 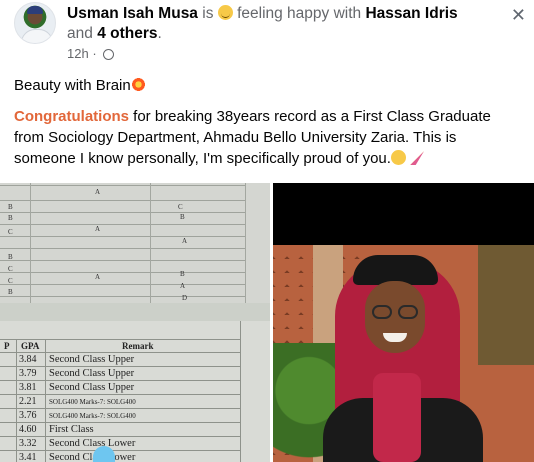 What do you see at coordinates (132, 13) in the screenshot?
I see `author-name: Usman Isah Musa` at bounding box center [132, 13].